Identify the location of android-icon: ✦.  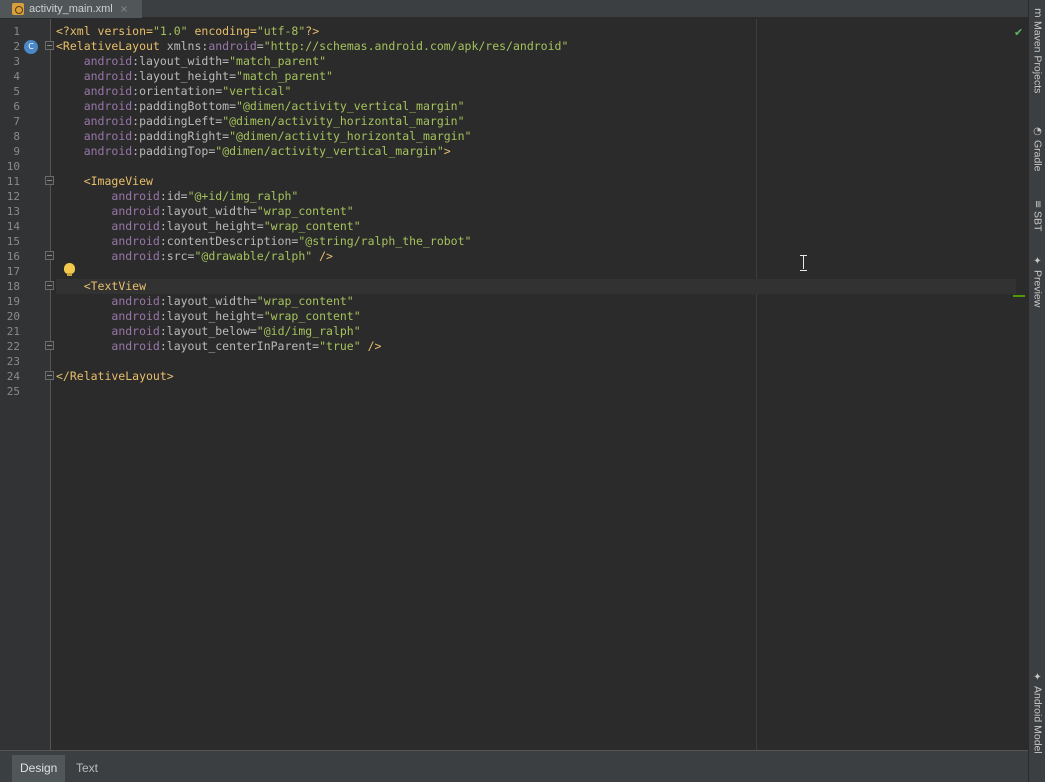
(1037, 261).